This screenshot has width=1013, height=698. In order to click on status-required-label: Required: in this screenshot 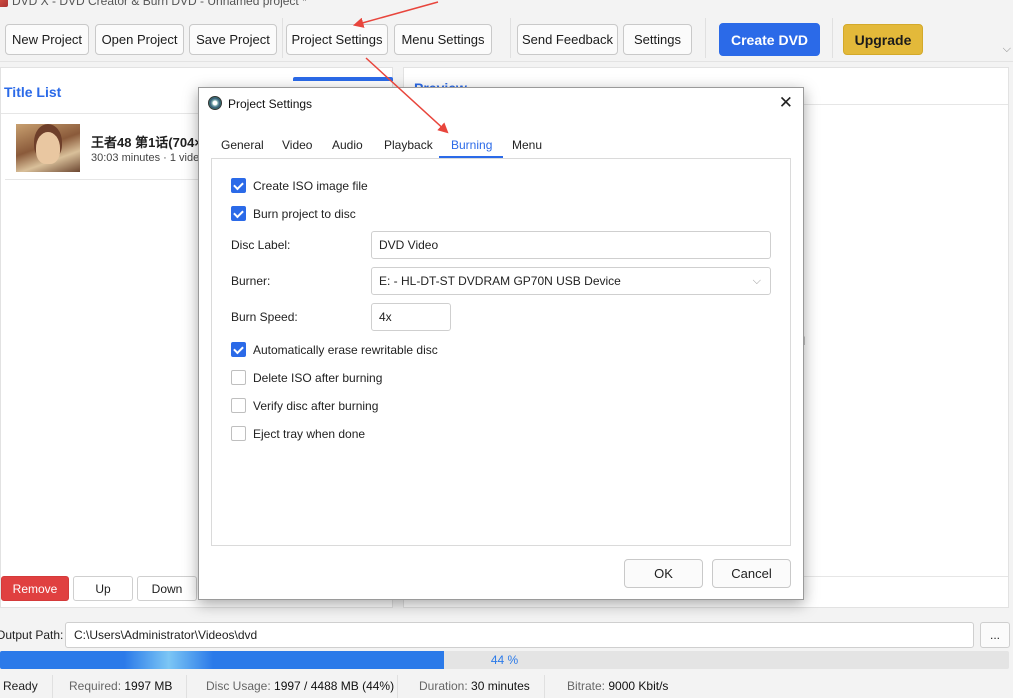, I will do `click(95, 686)`.